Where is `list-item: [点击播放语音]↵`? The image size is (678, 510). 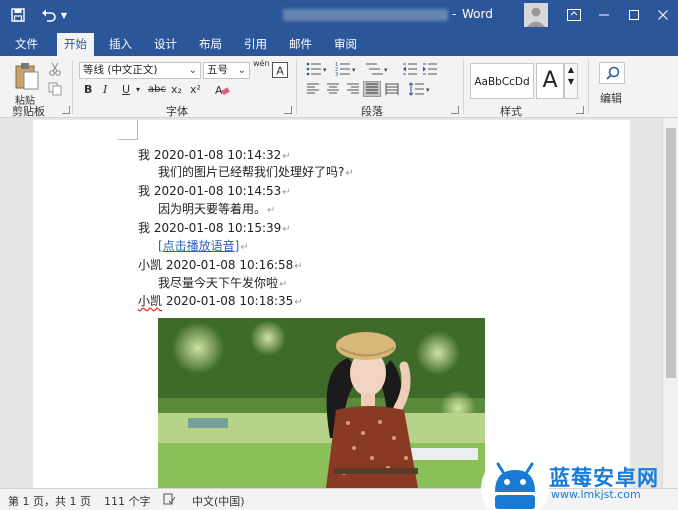
list-item: [点击播放语音]↵ is located at coordinates (203, 245).